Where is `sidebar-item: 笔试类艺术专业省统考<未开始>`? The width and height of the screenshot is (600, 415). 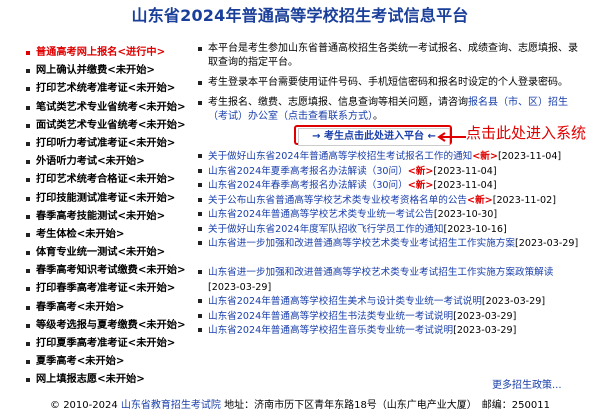
sidebar-item: 笔试类艺术专业省统考<未开始> is located at coordinates (111, 108).